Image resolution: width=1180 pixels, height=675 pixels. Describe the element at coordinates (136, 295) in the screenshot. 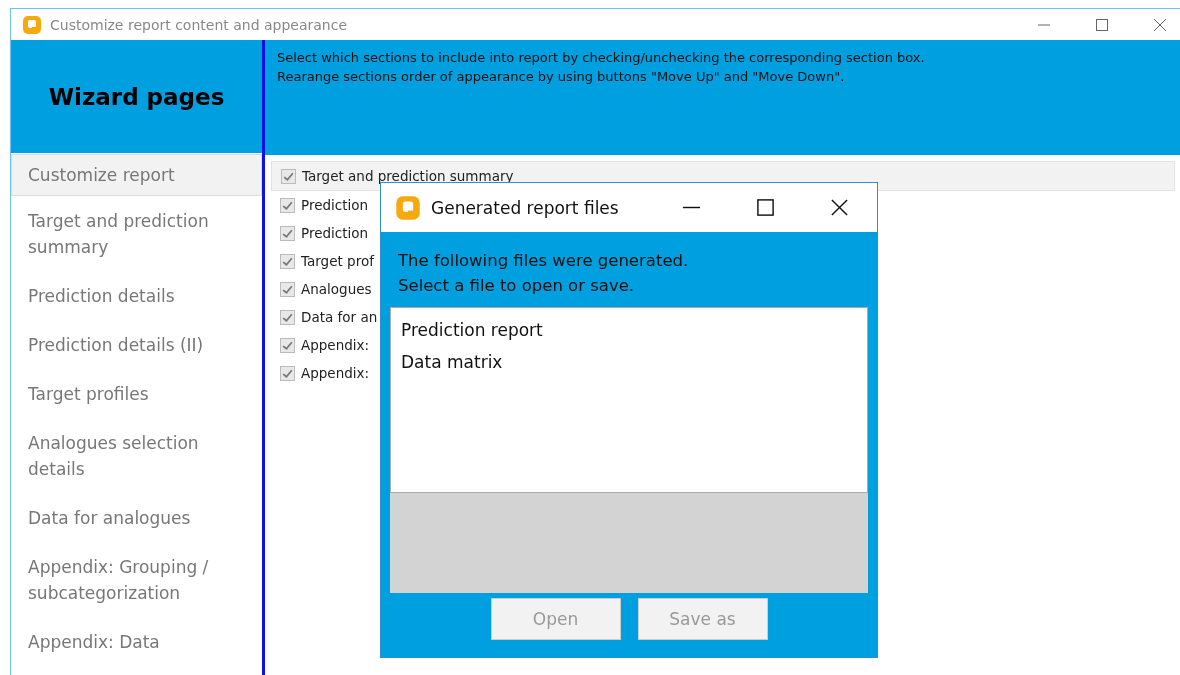

I see `sidebar-item: Prediction details` at that location.